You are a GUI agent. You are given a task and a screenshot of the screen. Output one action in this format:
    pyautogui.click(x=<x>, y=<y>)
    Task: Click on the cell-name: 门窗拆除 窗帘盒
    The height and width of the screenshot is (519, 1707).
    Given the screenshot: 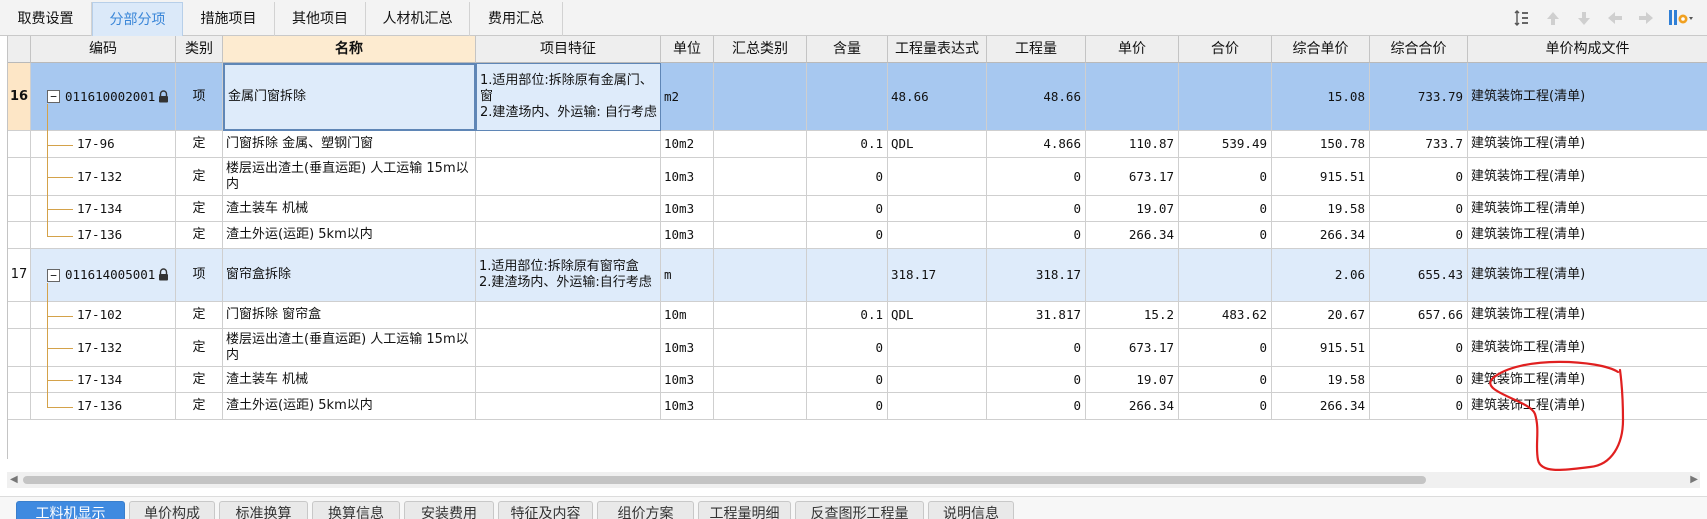 What is the action you would take?
    pyautogui.click(x=349, y=315)
    